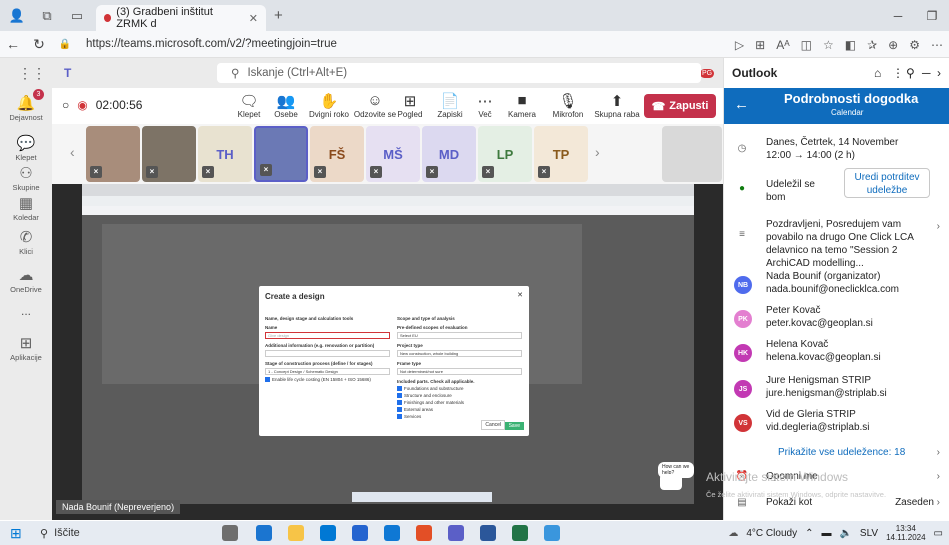 The width and height of the screenshot is (949, 545). I want to click on more-vert-icon: ⋮, so click(898, 73).